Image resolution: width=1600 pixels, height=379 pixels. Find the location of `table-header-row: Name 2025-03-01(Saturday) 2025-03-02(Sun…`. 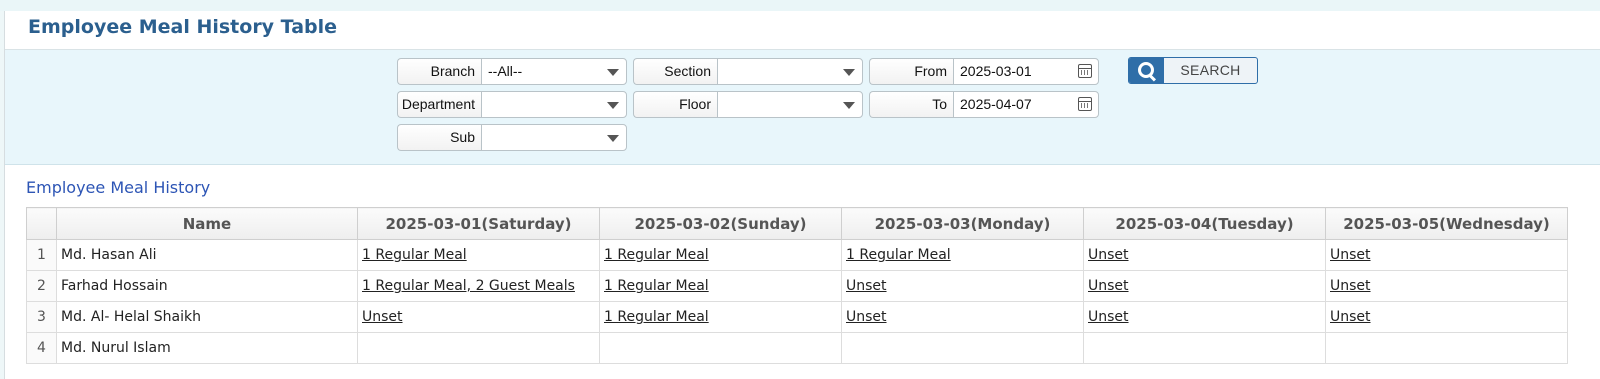

table-header-row: Name 2025-03-01(Saturday) 2025-03-02(Sun… is located at coordinates (797, 223).